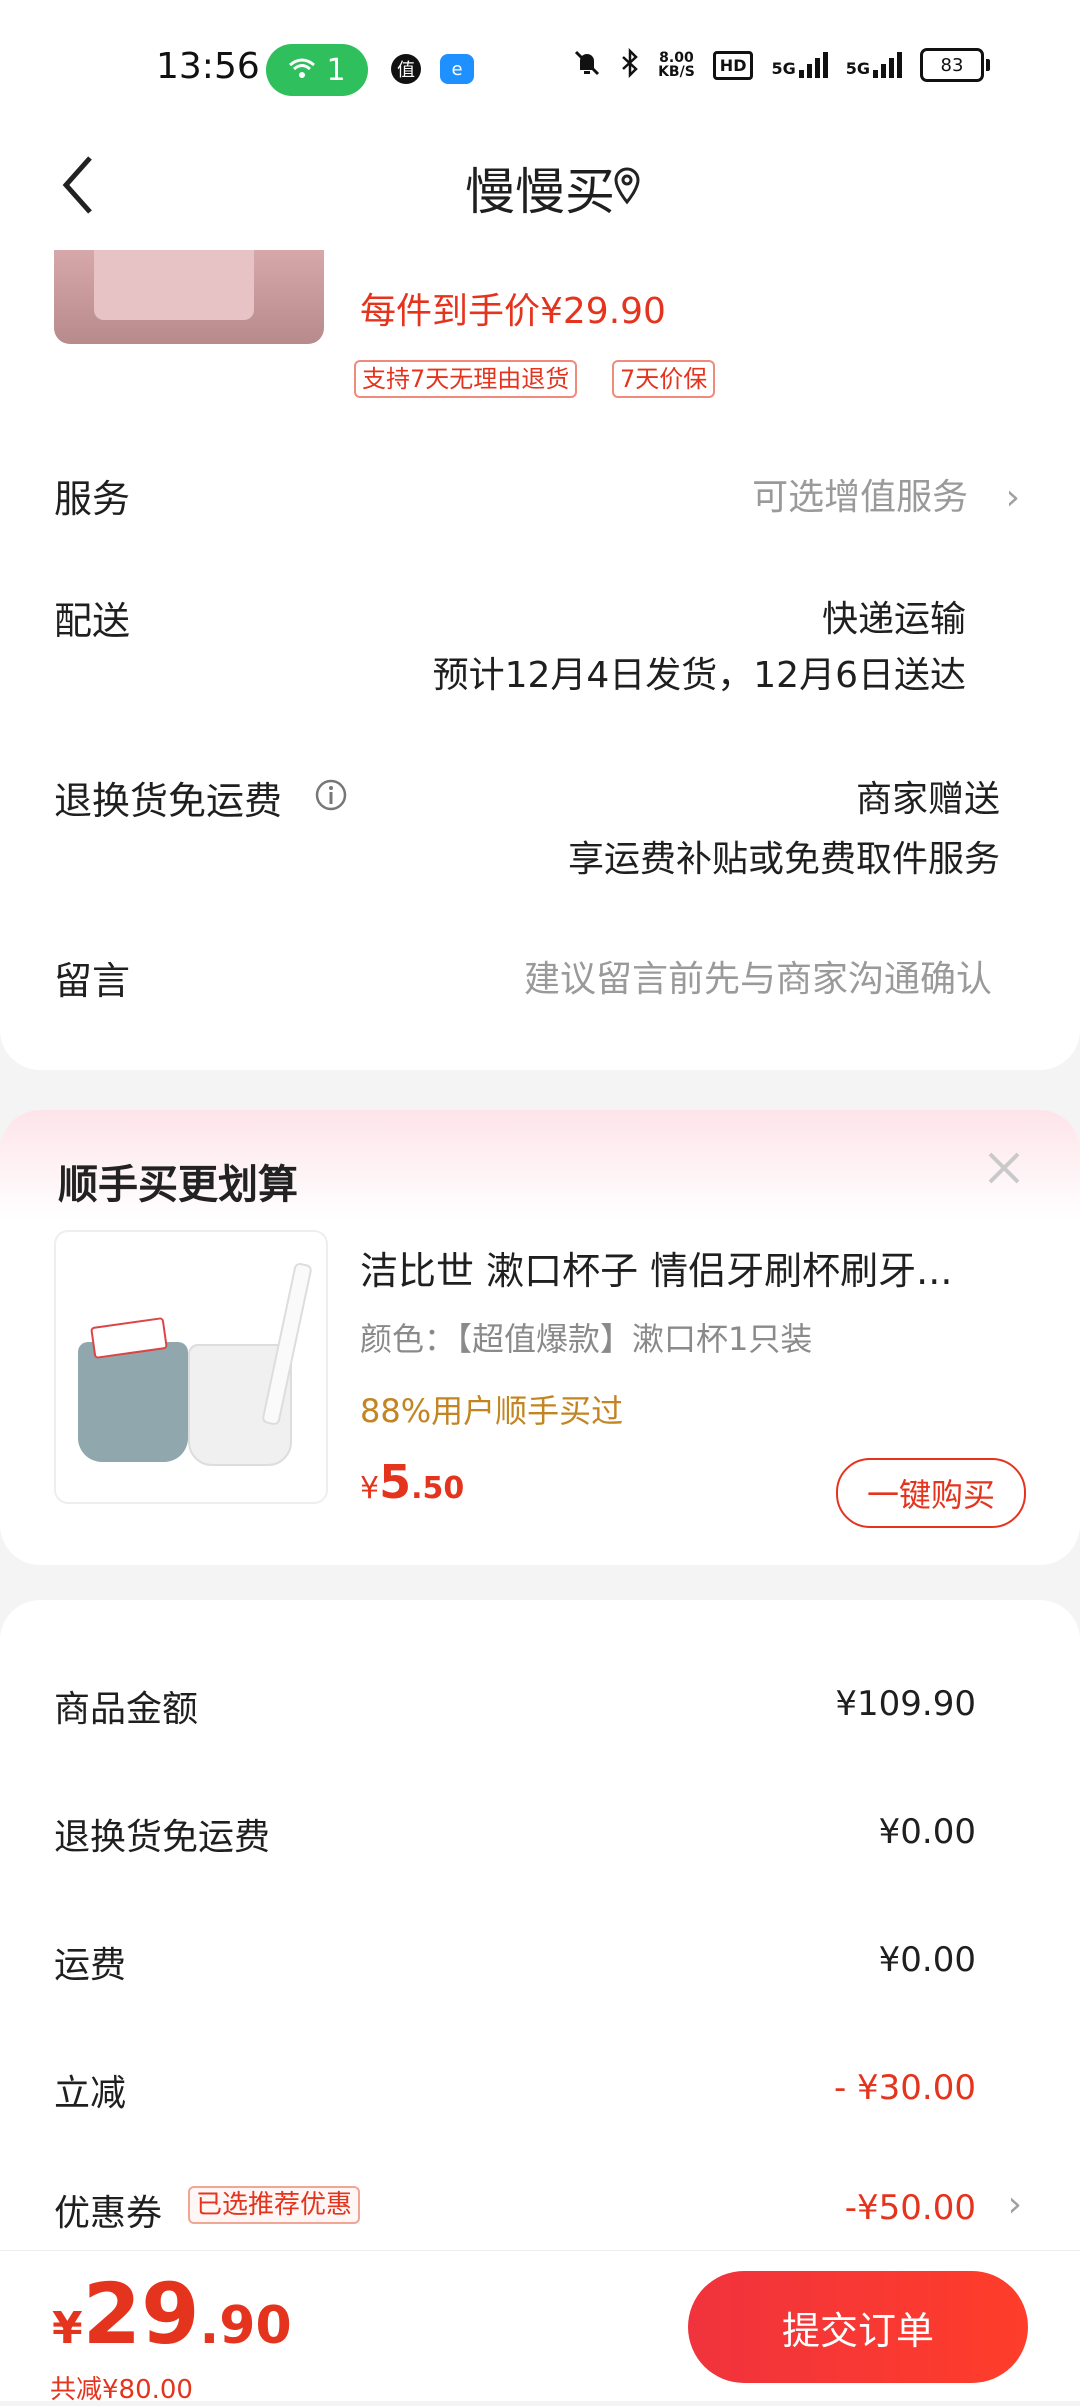 The image size is (1080, 2406). What do you see at coordinates (733, 65) in the screenshot?
I see `hd-voice-icon: HD` at bounding box center [733, 65].